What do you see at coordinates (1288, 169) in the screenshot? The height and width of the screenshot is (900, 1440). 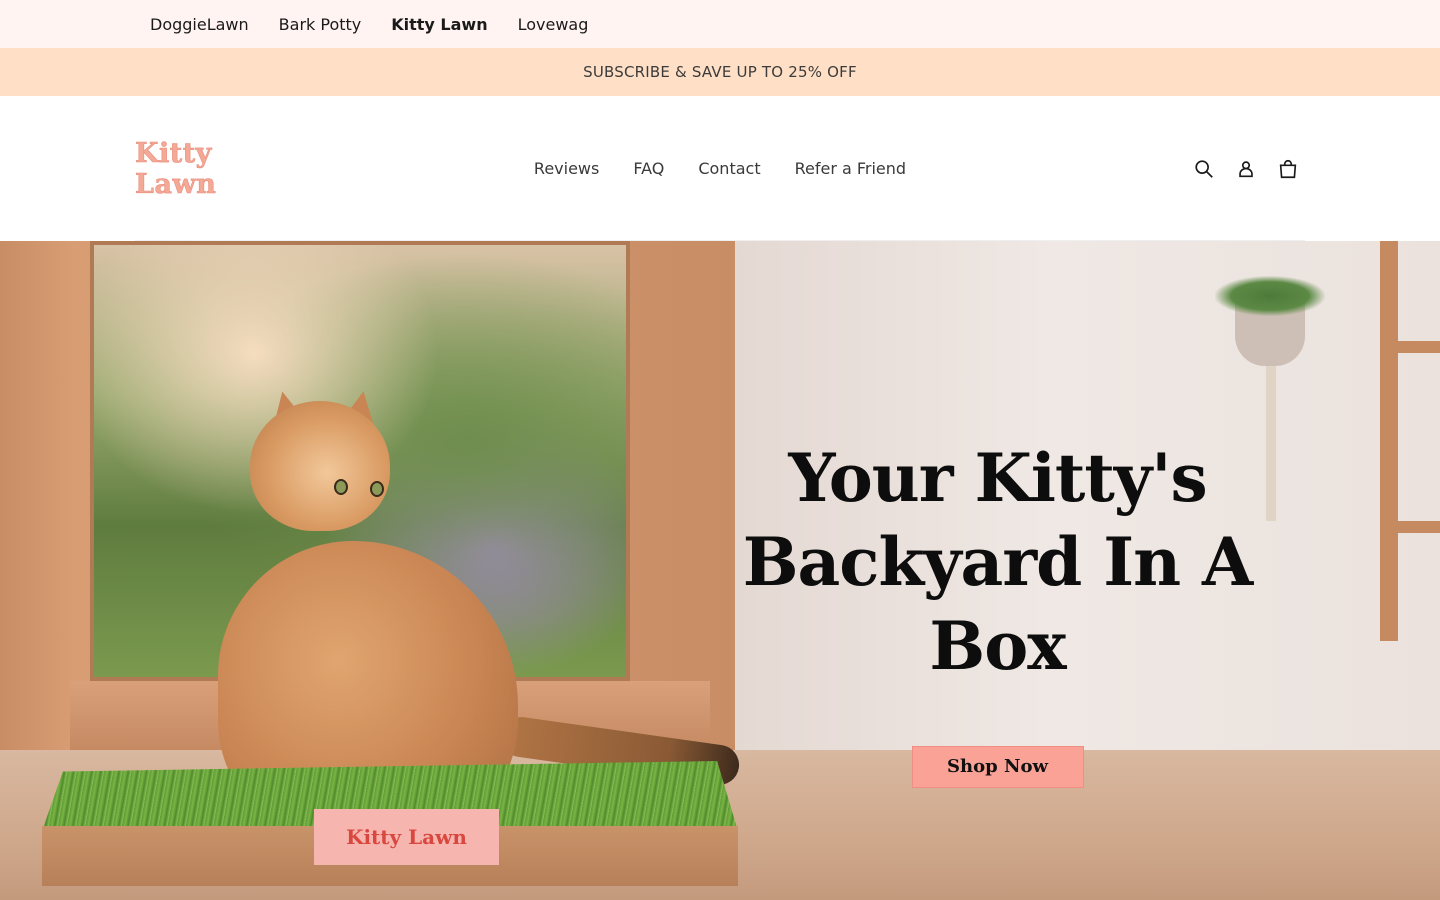 I see `cart-icon` at bounding box center [1288, 169].